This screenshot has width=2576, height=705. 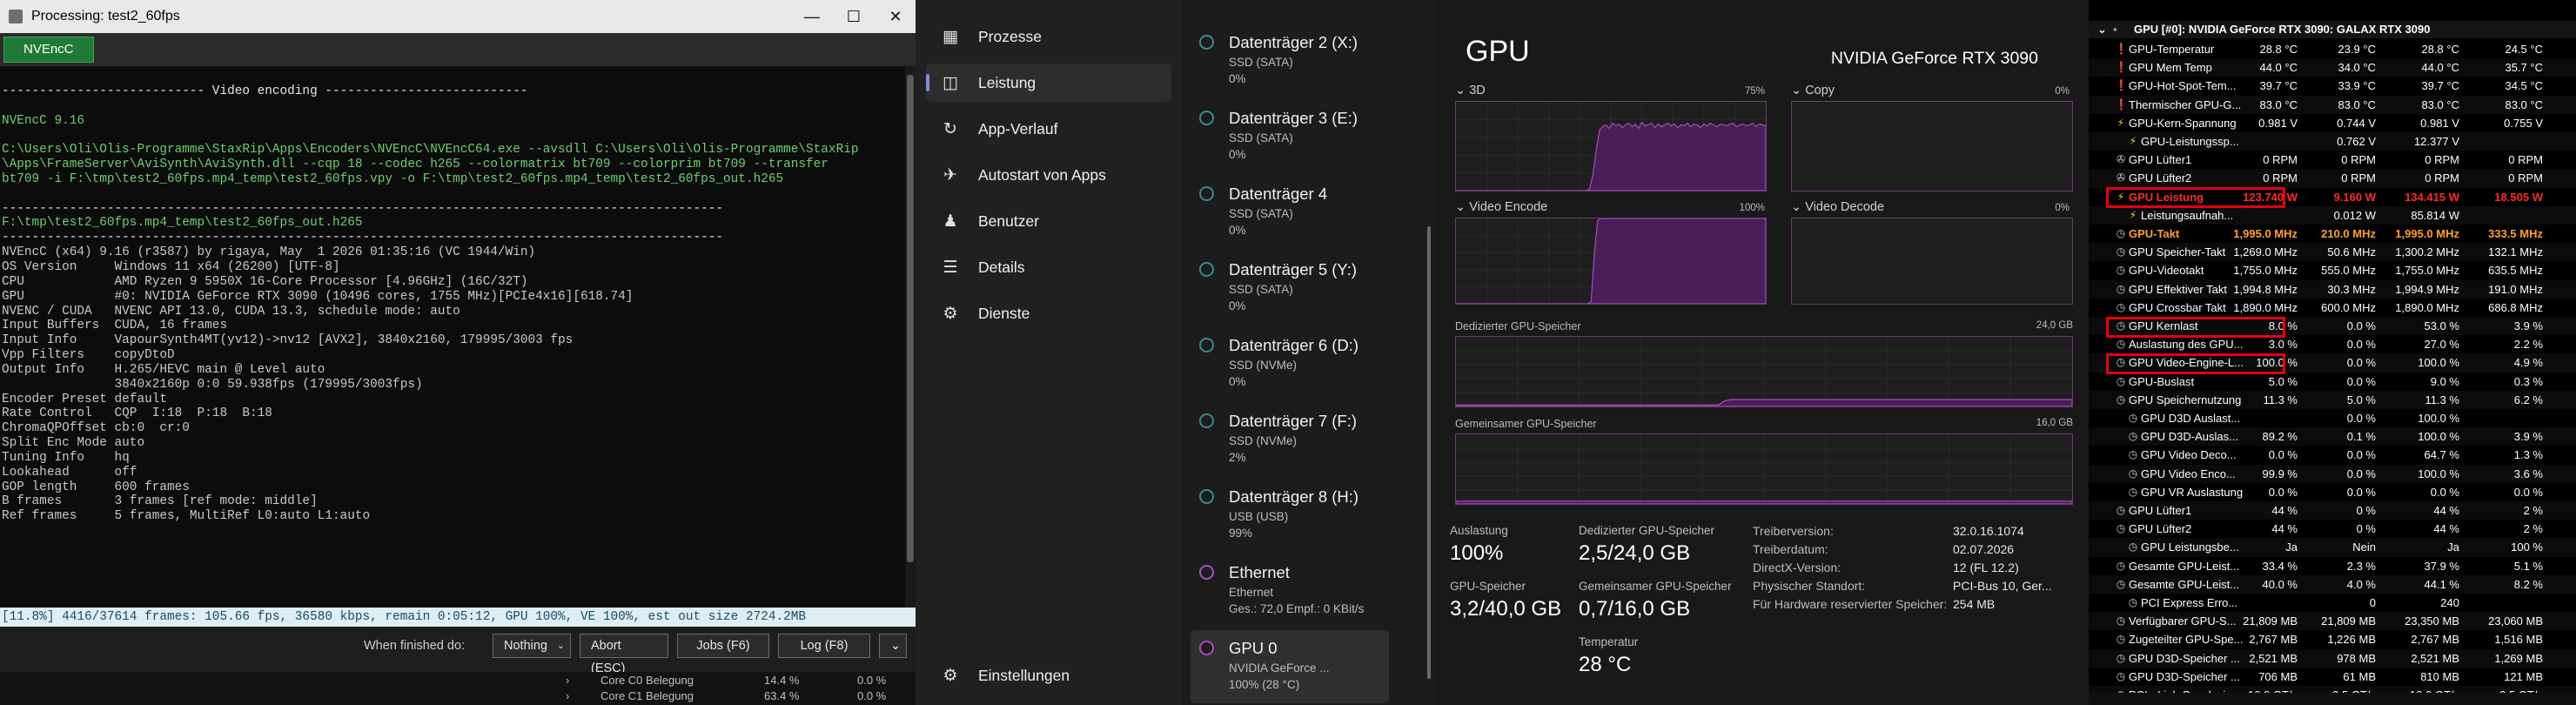 I want to click on sensor-row: ◷ GPU-Buslast 5.0 % 0.0 % 9.0 % 0.3 %, so click(x=2332, y=382).